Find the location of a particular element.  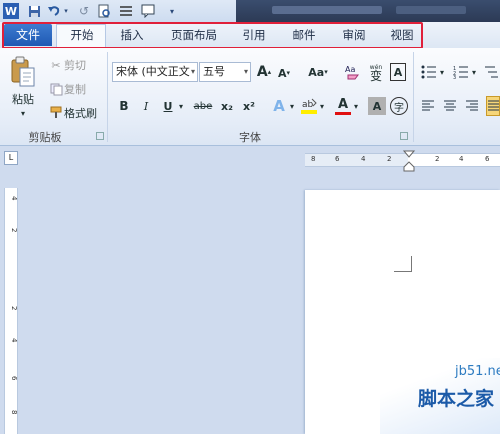

undo-dropdown-icon: ▾ is located at coordinates (66, 11).